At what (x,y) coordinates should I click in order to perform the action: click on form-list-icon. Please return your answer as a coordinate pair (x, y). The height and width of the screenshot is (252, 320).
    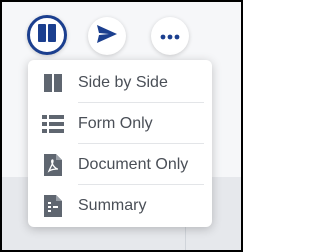
    Looking at the image, I should click on (53, 124).